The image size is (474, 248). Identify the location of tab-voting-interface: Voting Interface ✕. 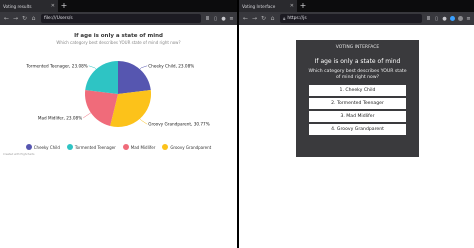
(268, 6).